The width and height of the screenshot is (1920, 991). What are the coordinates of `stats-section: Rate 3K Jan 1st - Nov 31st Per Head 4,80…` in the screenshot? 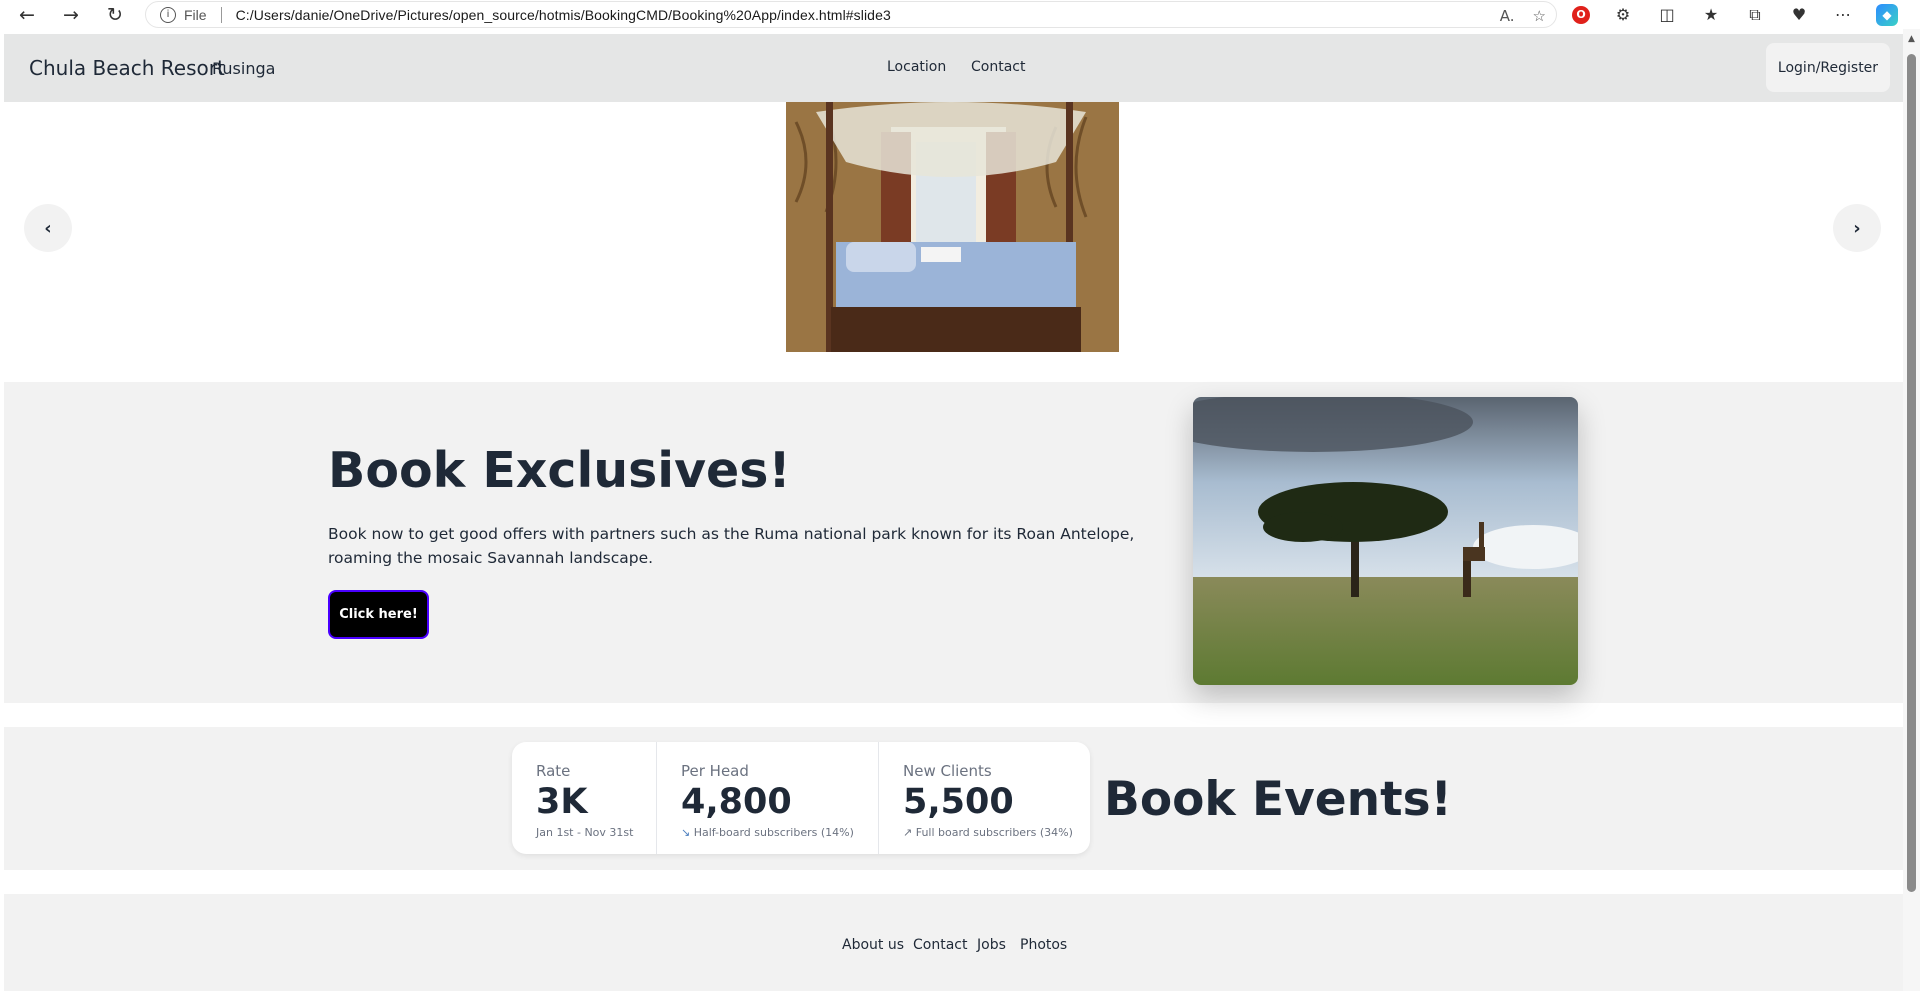 It's located at (953, 798).